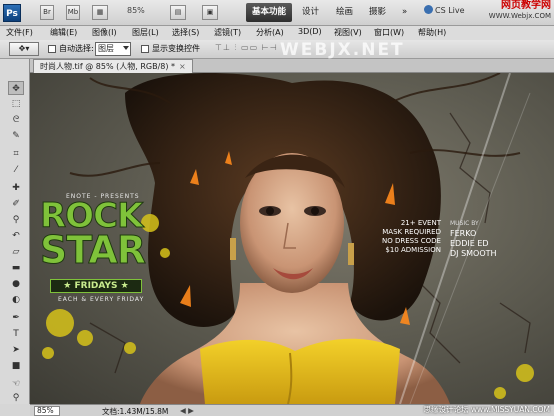 This screenshot has width=554, height=416. Describe the element at coordinates (16, 268) in the screenshot. I see `gradient-tool-icon: ▬` at that location.